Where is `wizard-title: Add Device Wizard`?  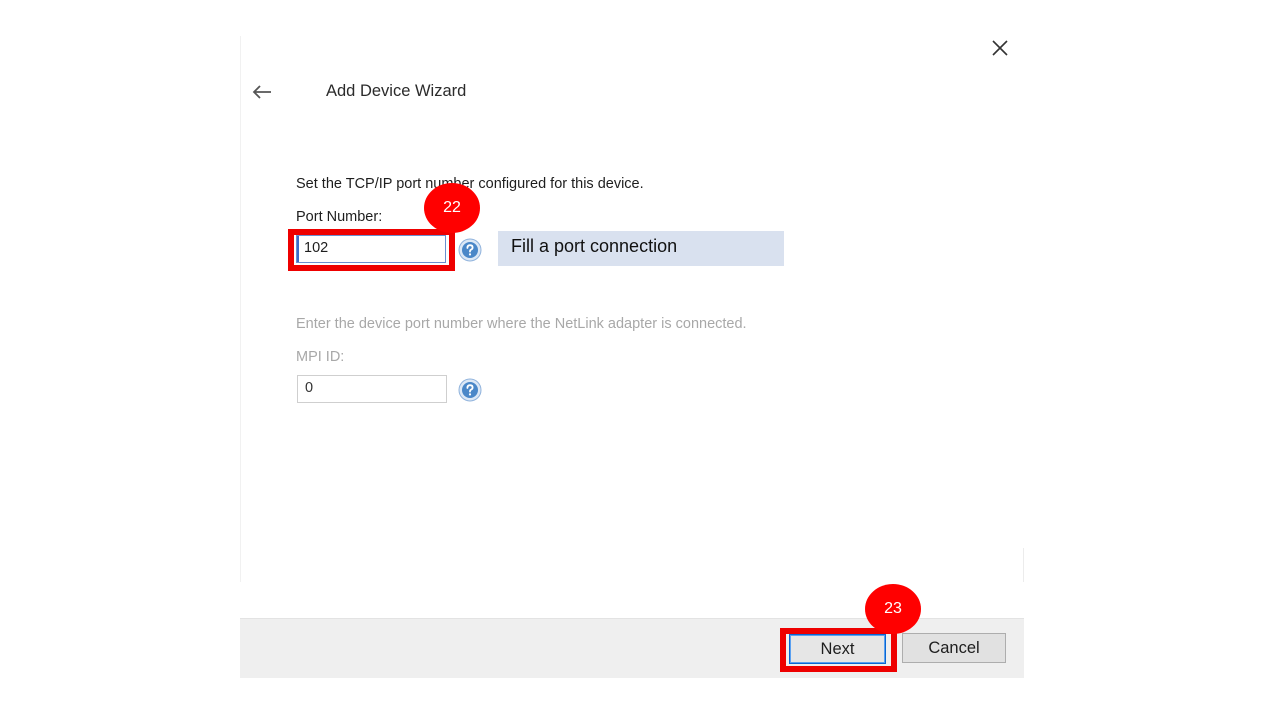 wizard-title: Add Device Wizard is located at coordinates (396, 91).